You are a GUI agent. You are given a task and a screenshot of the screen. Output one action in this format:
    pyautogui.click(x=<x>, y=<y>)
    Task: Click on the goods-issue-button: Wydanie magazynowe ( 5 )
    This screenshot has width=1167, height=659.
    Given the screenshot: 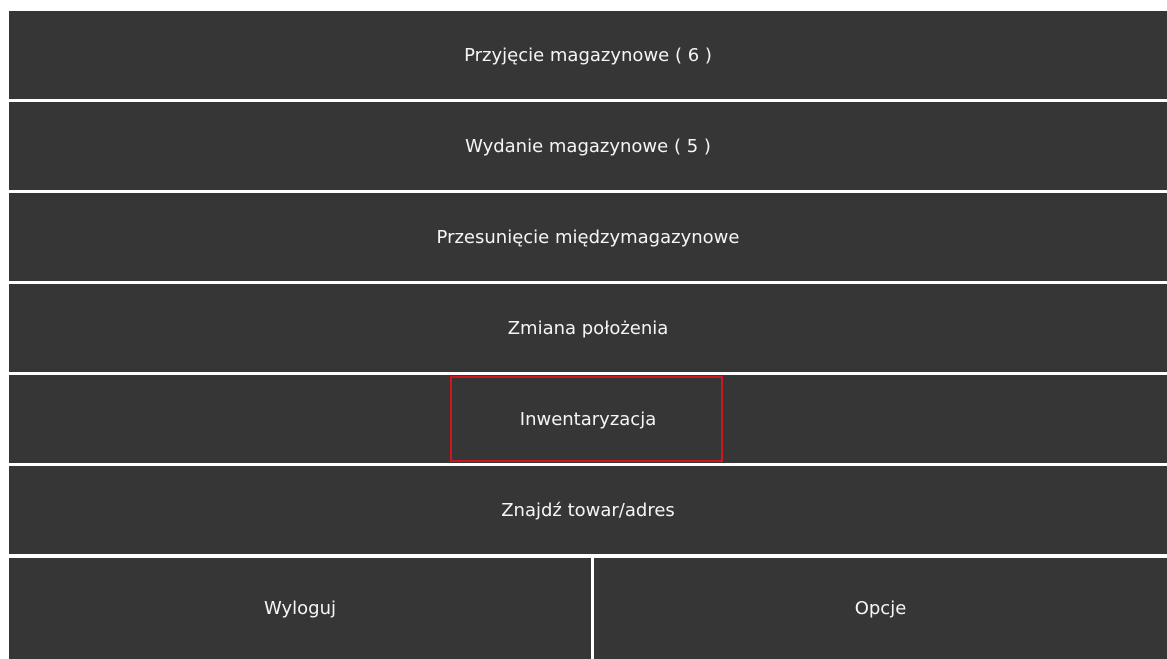 What is the action you would take?
    pyautogui.click(x=588, y=146)
    